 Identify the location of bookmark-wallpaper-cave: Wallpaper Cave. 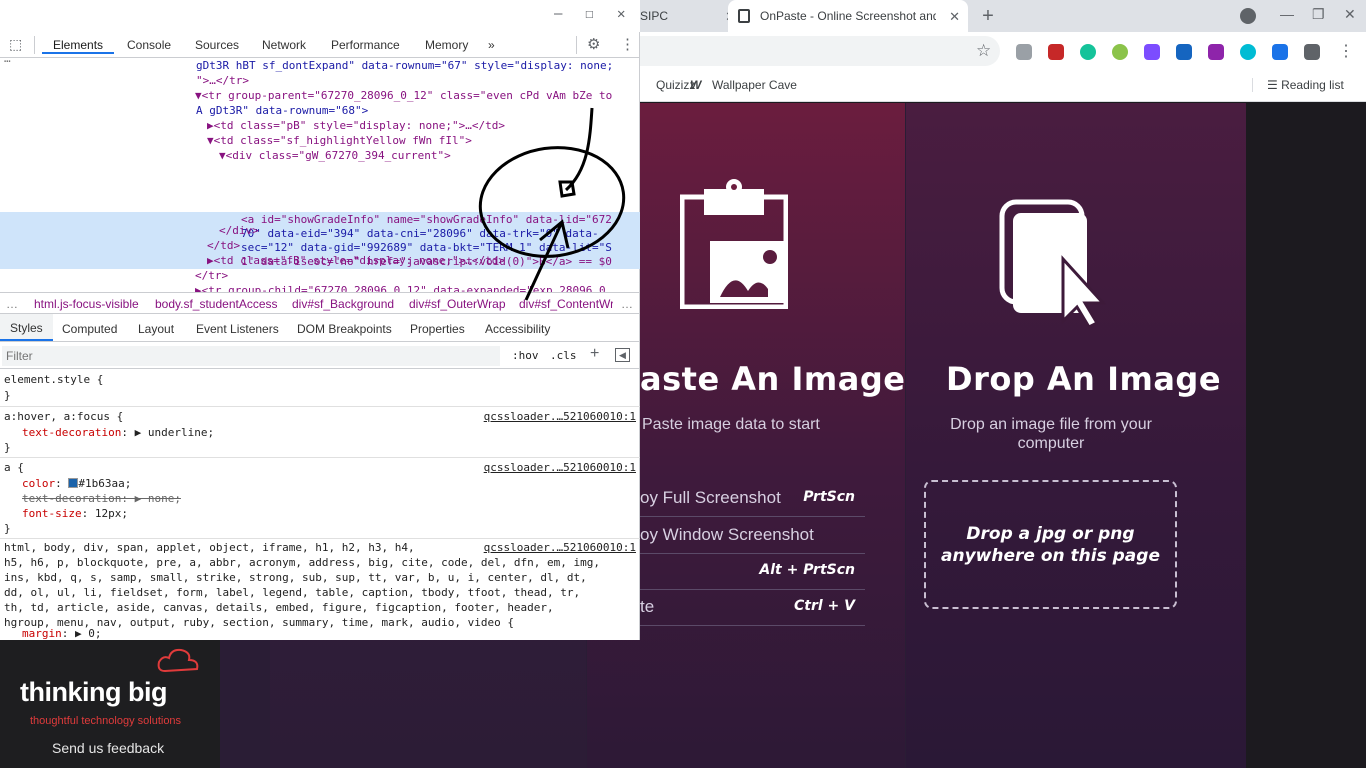
(754, 85).